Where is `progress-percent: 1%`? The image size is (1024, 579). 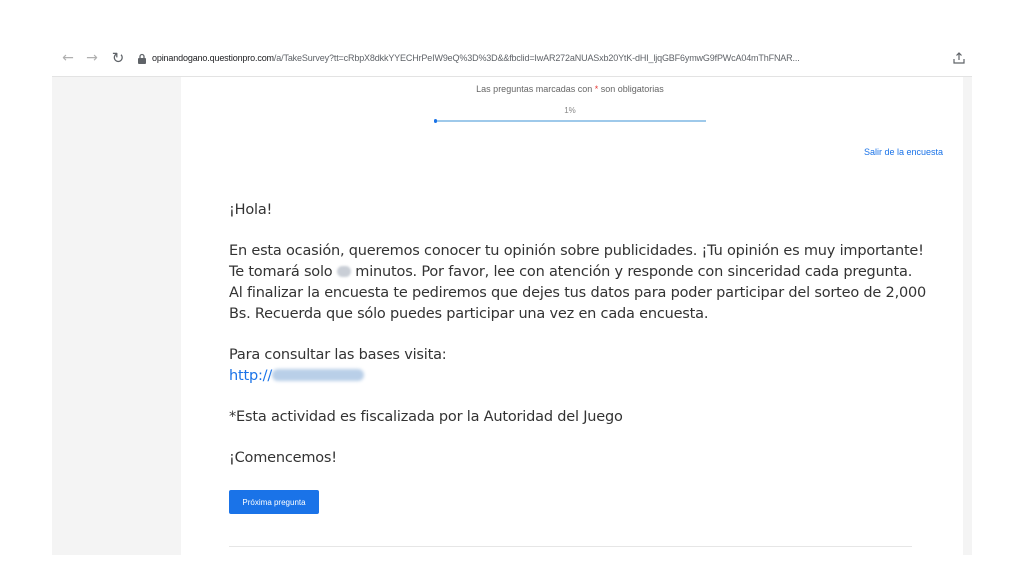 progress-percent: 1% is located at coordinates (570, 110).